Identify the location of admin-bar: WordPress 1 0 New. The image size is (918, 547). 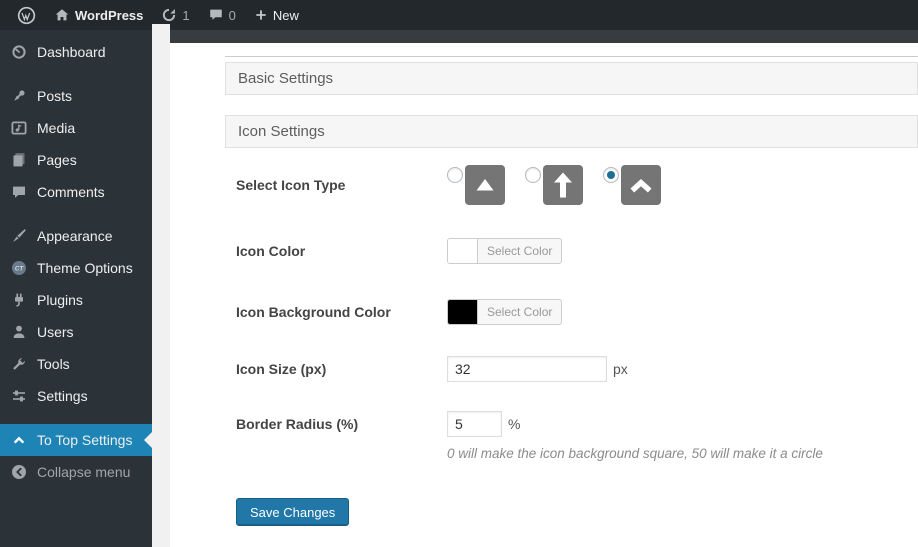
(459, 15).